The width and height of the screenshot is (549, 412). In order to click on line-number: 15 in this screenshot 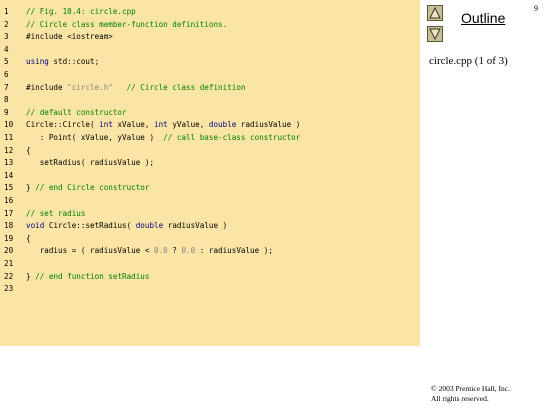, I will do `click(9, 188)`.